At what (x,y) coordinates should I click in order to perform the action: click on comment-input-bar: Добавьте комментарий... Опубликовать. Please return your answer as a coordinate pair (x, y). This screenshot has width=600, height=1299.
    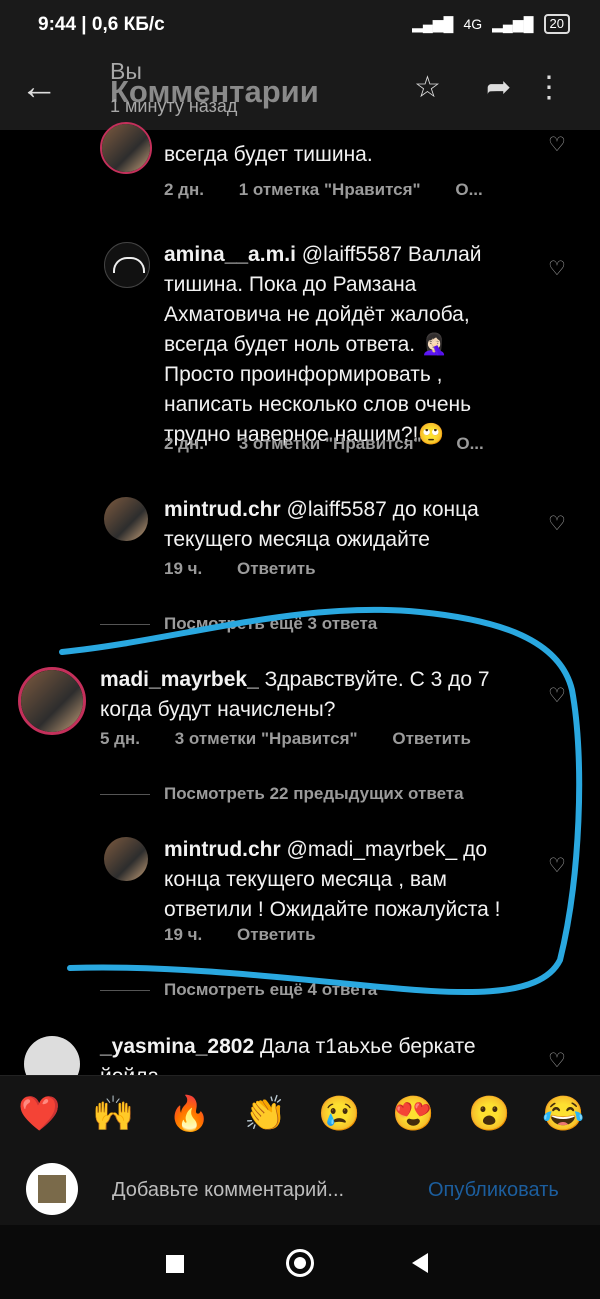
    Looking at the image, I should click on (300, 1190).